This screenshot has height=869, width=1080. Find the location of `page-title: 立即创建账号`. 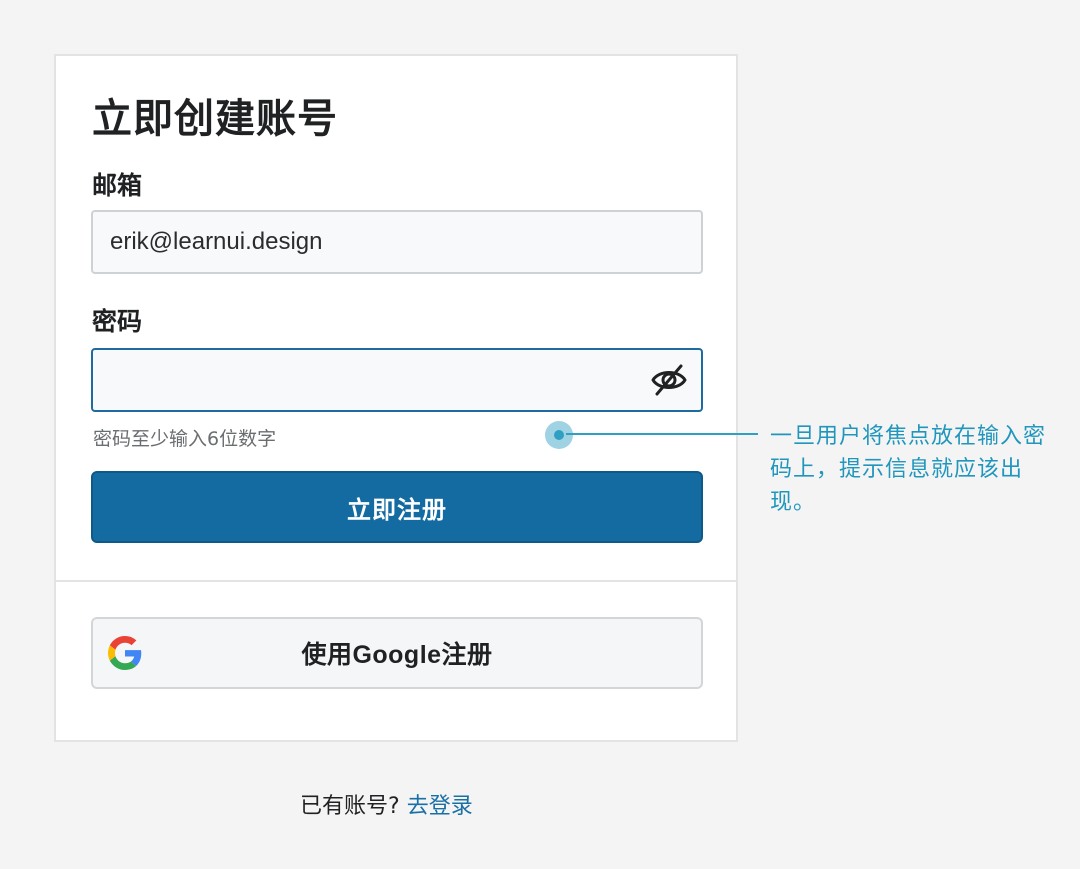

page-title: 立即创建账号 is located at coordinates (215, 119).